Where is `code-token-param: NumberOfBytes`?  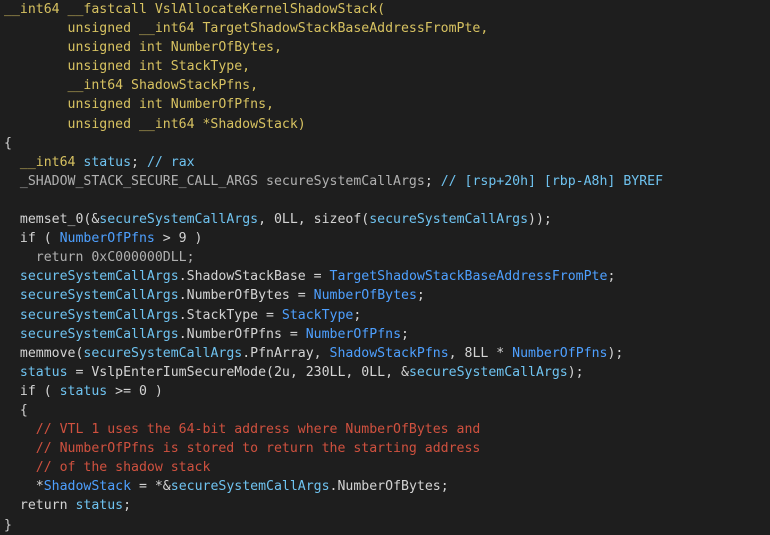 code-token-param: NumberOfBytes is located at coordinates (365, 296).